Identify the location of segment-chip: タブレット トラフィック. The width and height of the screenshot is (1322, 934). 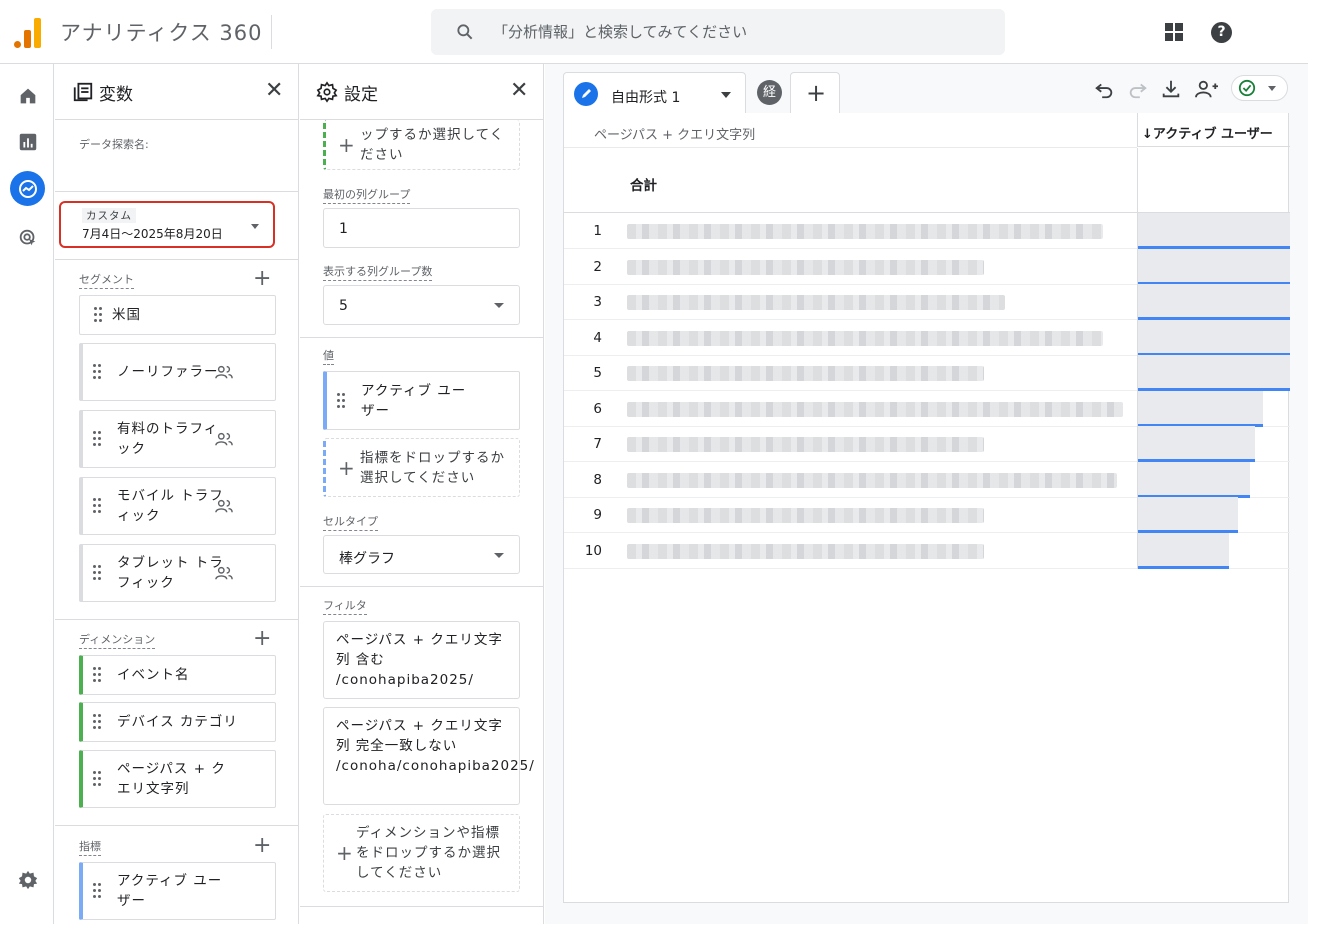
(177, 573).